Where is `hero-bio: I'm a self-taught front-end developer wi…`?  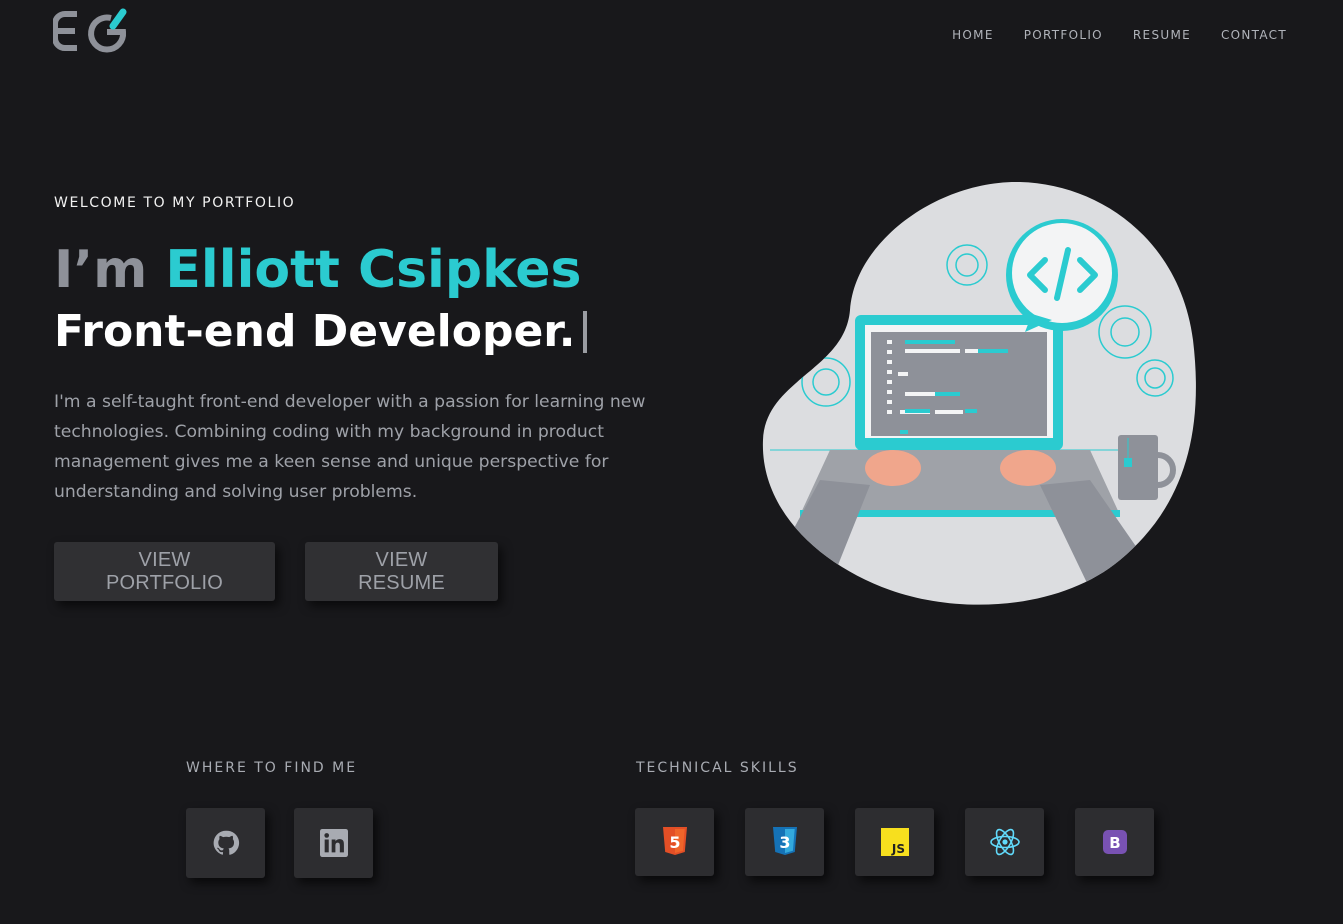 hero-bio: I'm a self-taught front-end developer wi… is located at coordinates (350, 447).